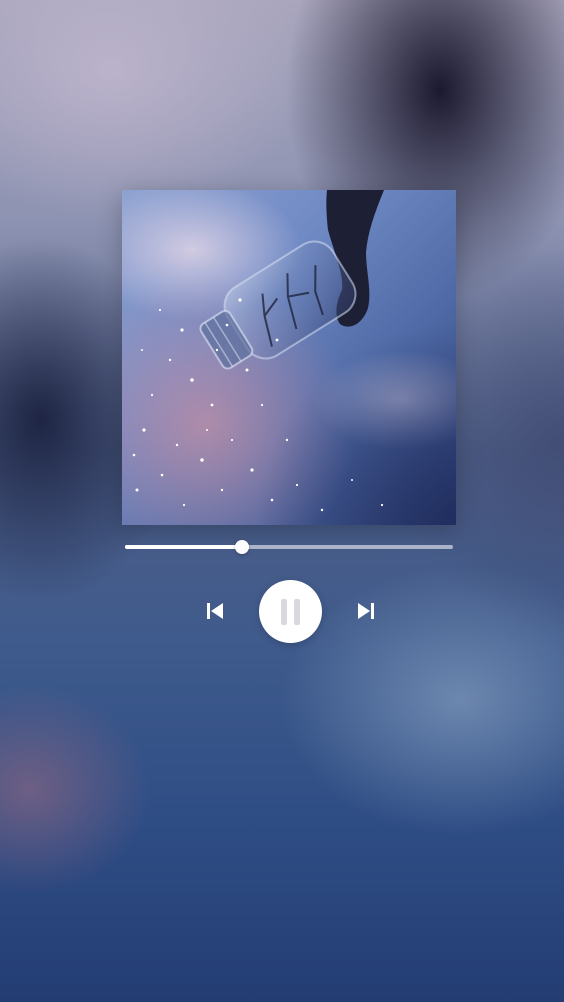 This screenshot has width=564, height=1002. I want to click on skip-previous-icon, so click(215, 611).